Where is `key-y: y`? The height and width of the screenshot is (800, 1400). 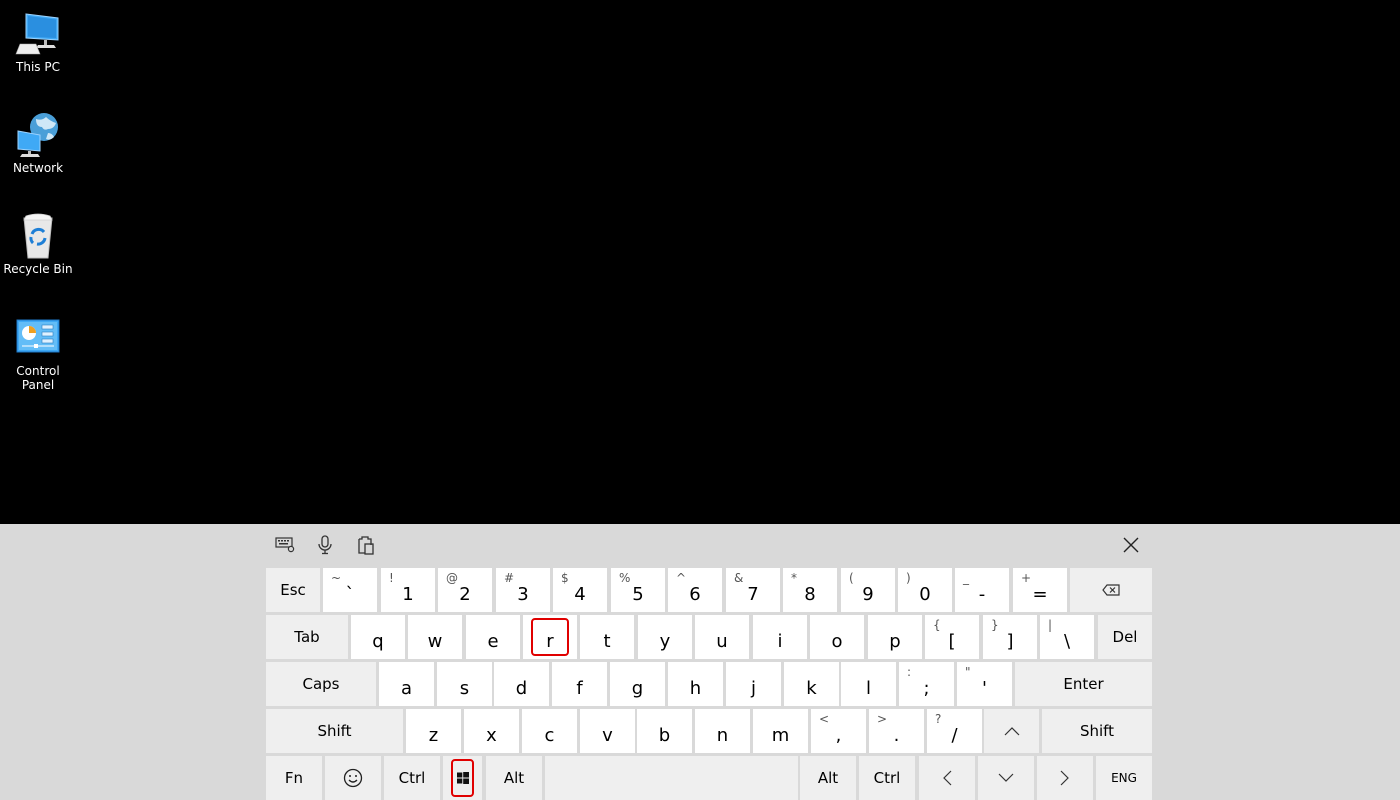
key-y: y is located at coordinates (665, 637).